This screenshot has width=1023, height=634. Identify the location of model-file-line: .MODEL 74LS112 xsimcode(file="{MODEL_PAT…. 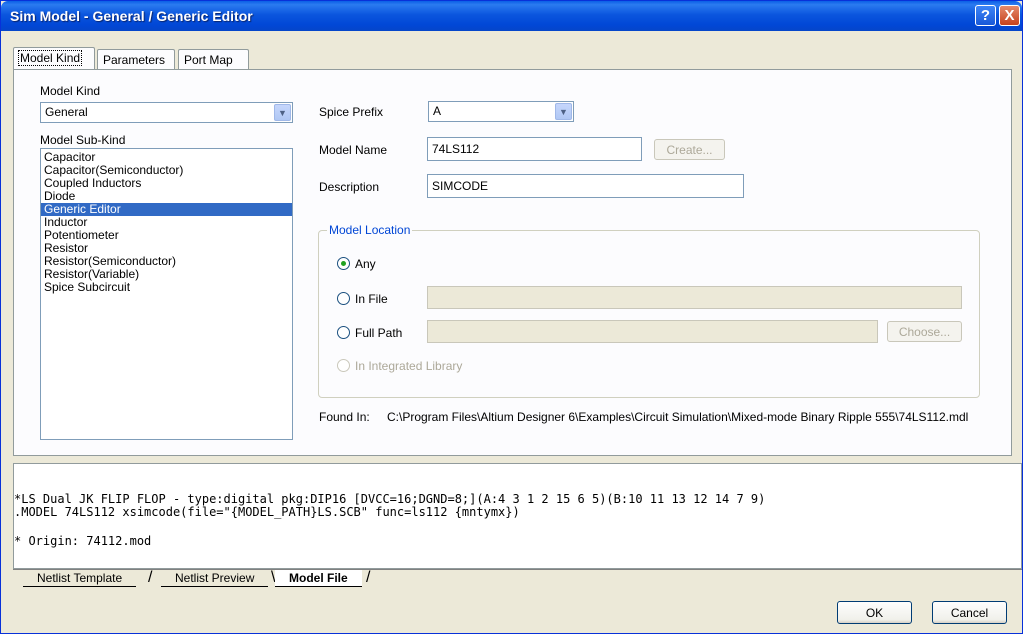
(267, 512).